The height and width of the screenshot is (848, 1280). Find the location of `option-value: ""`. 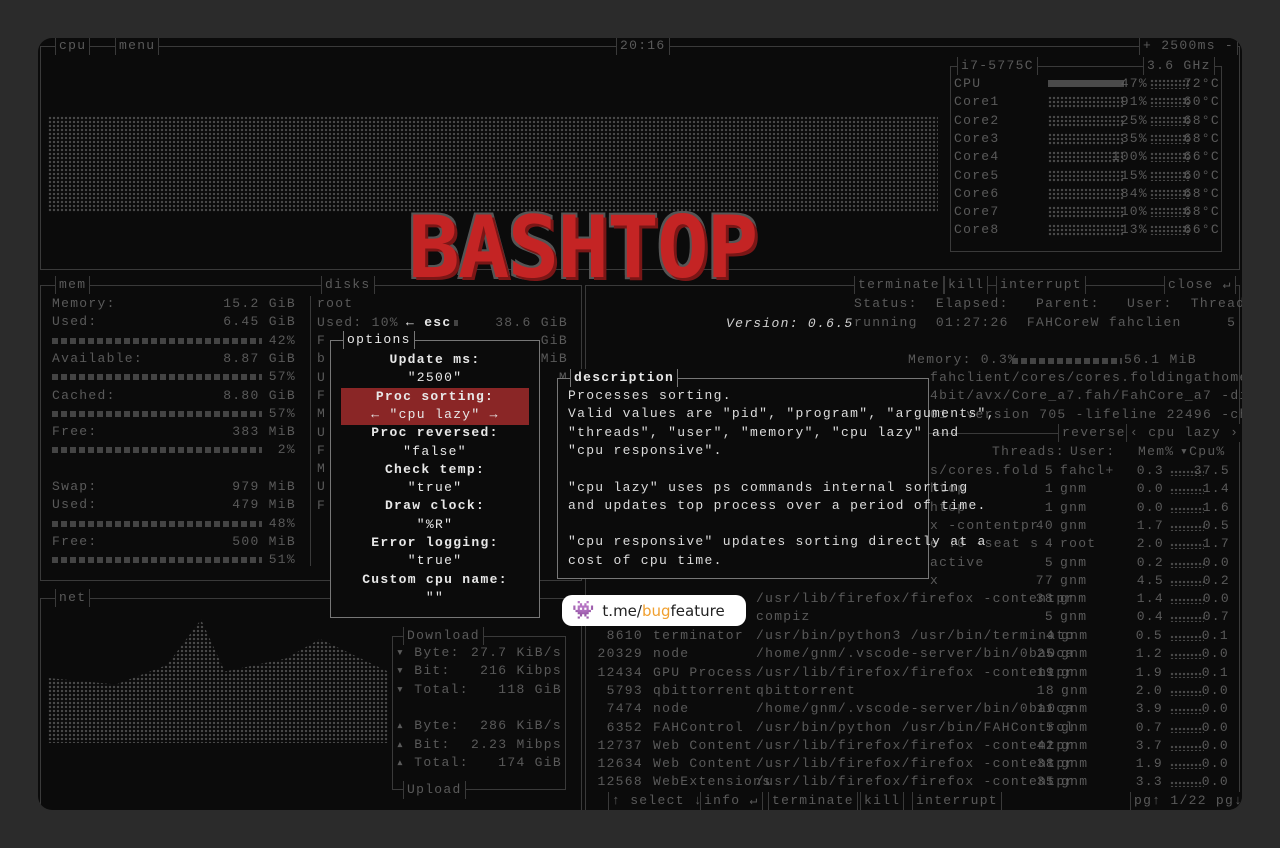

option-value: "" is located at coordinates (435, 598).